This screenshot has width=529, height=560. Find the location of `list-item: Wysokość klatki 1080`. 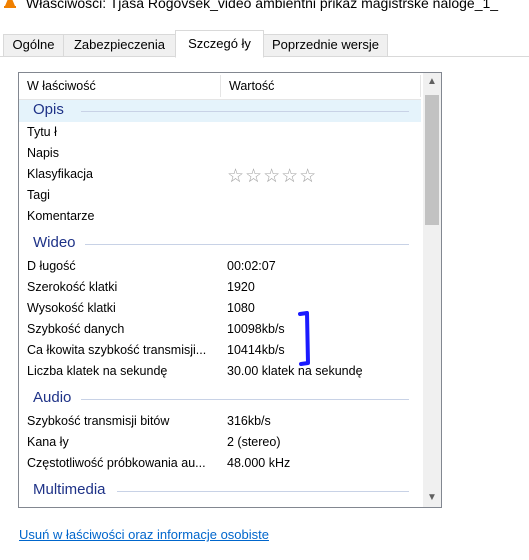

list-item: Wysokość klatki 1080 is located at coordinates (220, 309).